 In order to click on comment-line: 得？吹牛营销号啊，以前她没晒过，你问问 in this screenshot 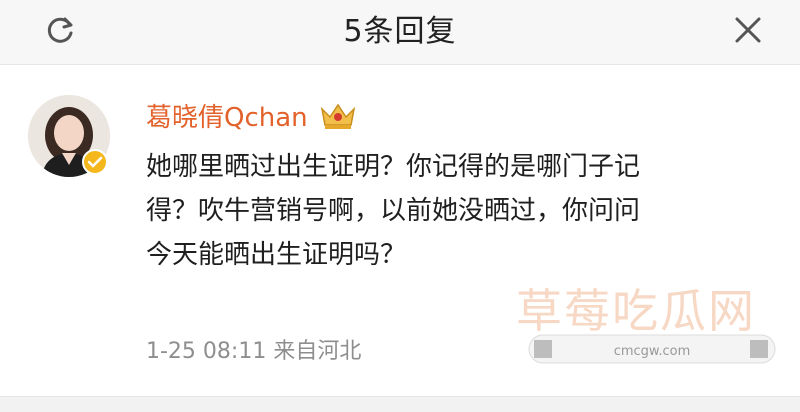, I will do `click(393, 211)`.